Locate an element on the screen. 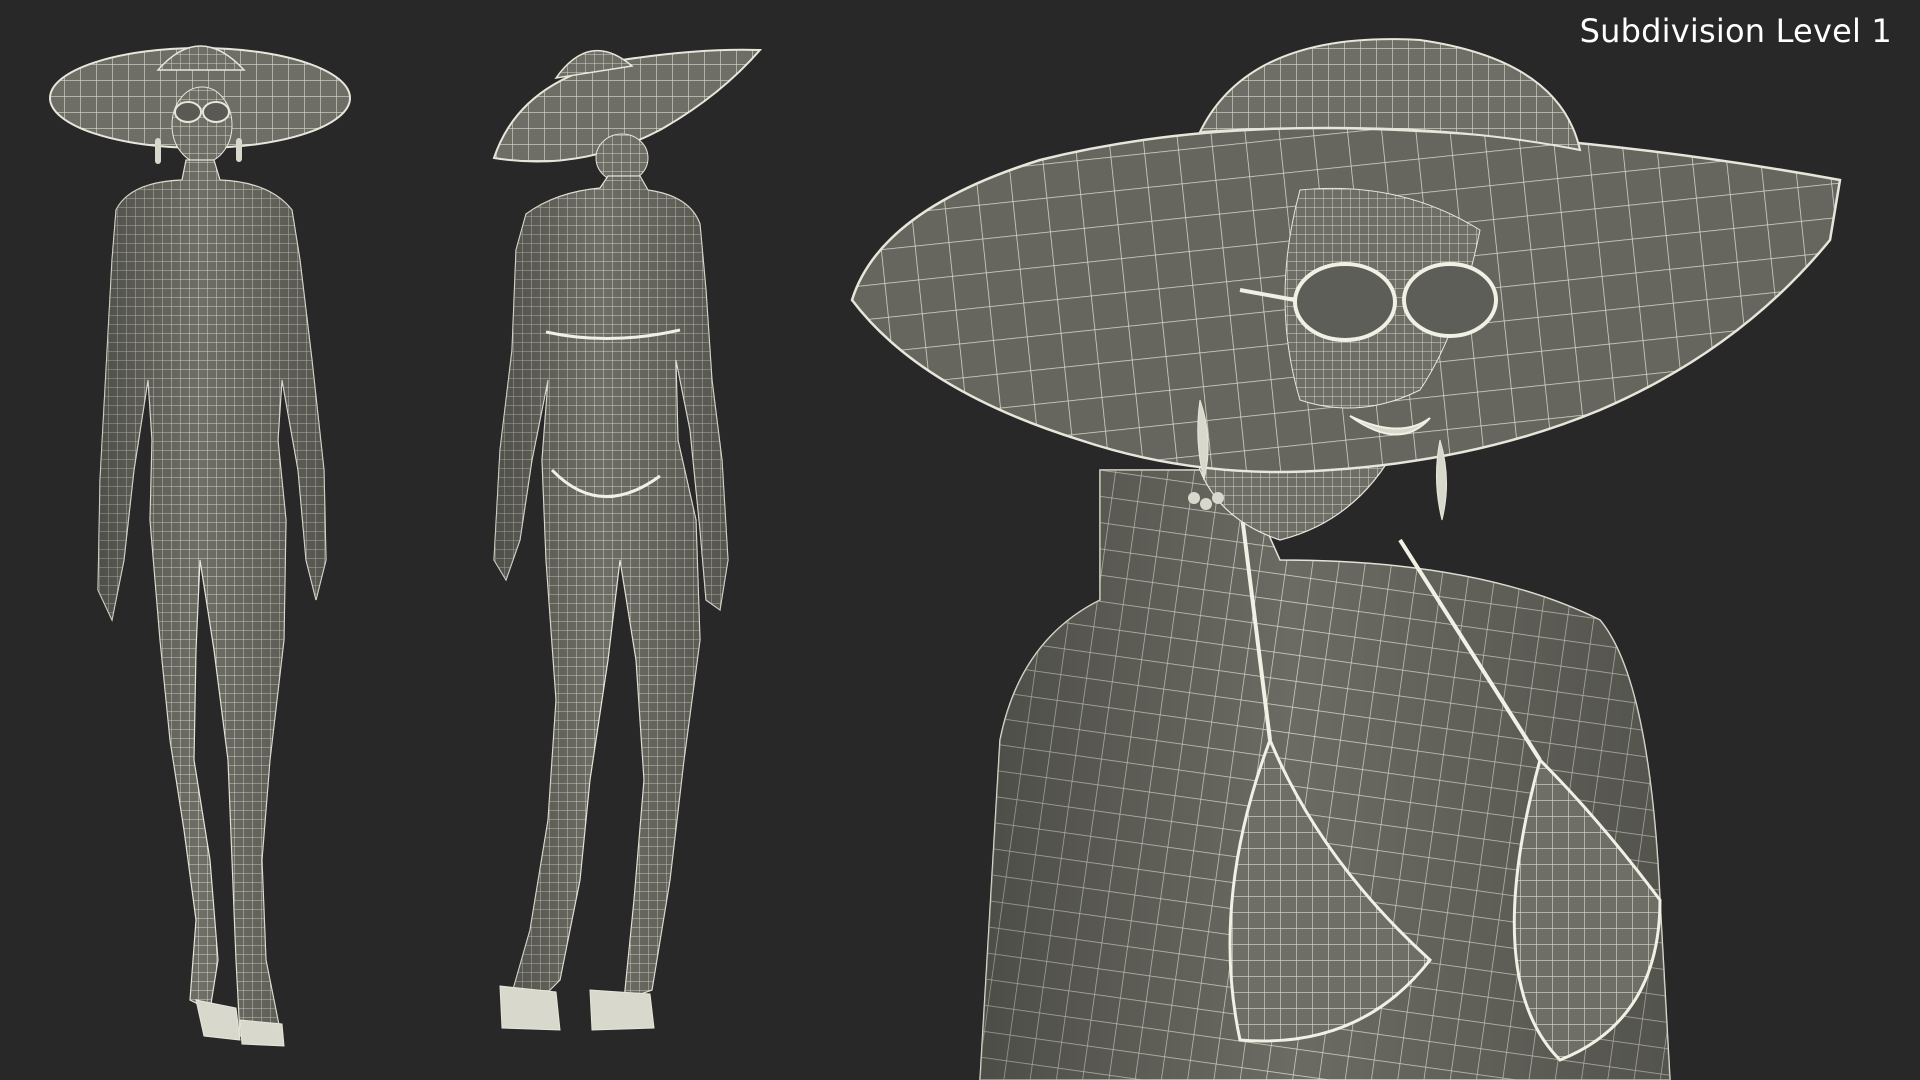 This screenshot has height=1080, width=1920. figure-front-view is located at coordinates (200, 546).